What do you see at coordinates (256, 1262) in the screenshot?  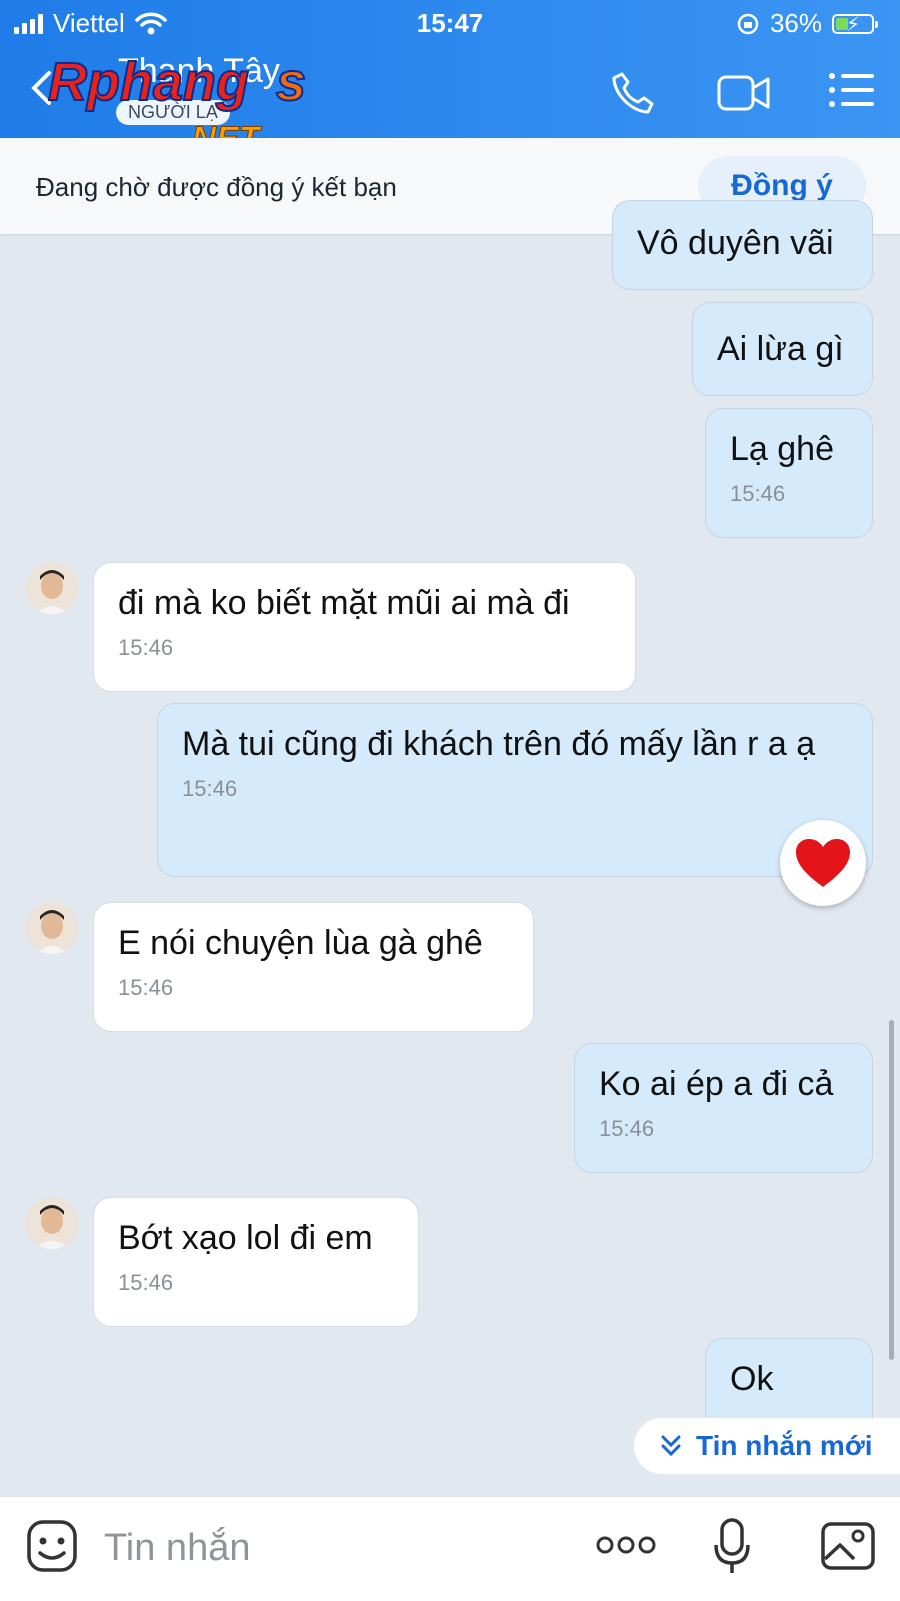 I see `message-bubble-incoming: Bớt xạo lol đi em 15:46` at bounding box center [256, 1262].